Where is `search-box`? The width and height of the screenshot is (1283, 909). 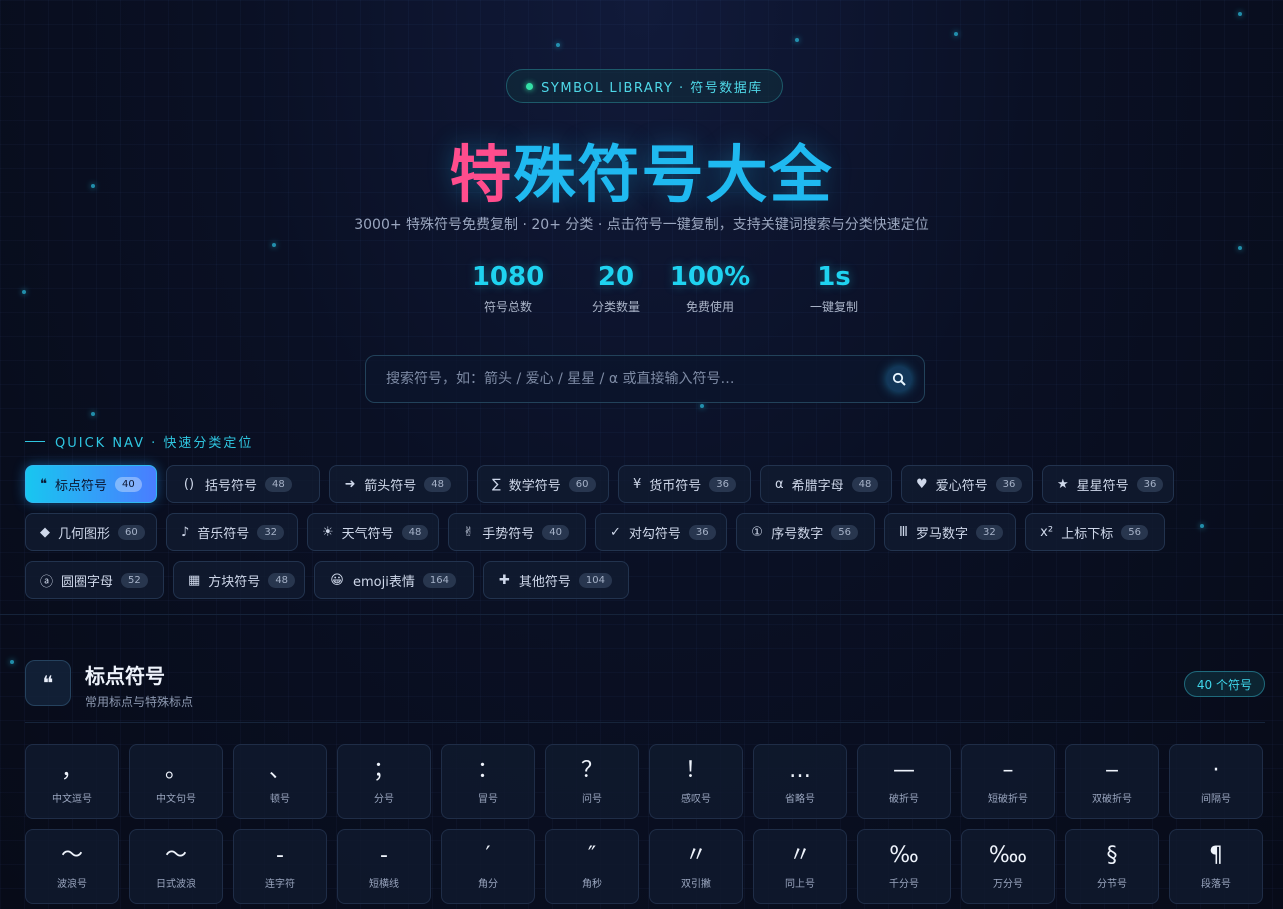 search-box is located at coordinates (645, 379).